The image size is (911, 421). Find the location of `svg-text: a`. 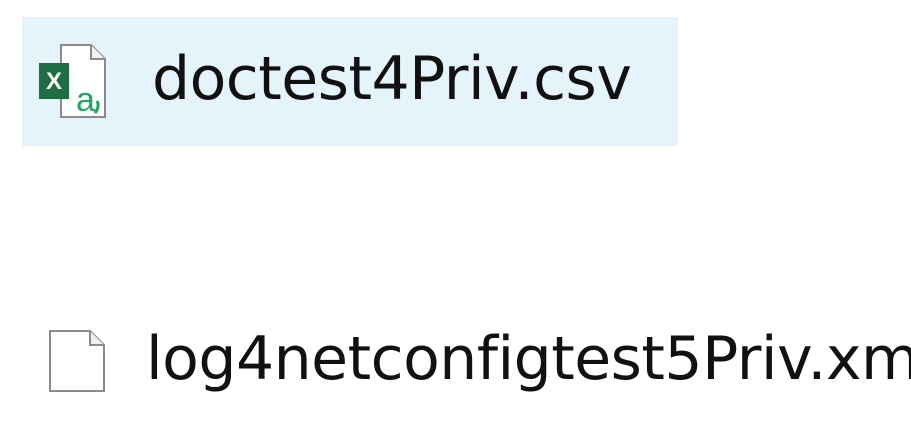

svg-text: a is located at coordinates (85, 100).